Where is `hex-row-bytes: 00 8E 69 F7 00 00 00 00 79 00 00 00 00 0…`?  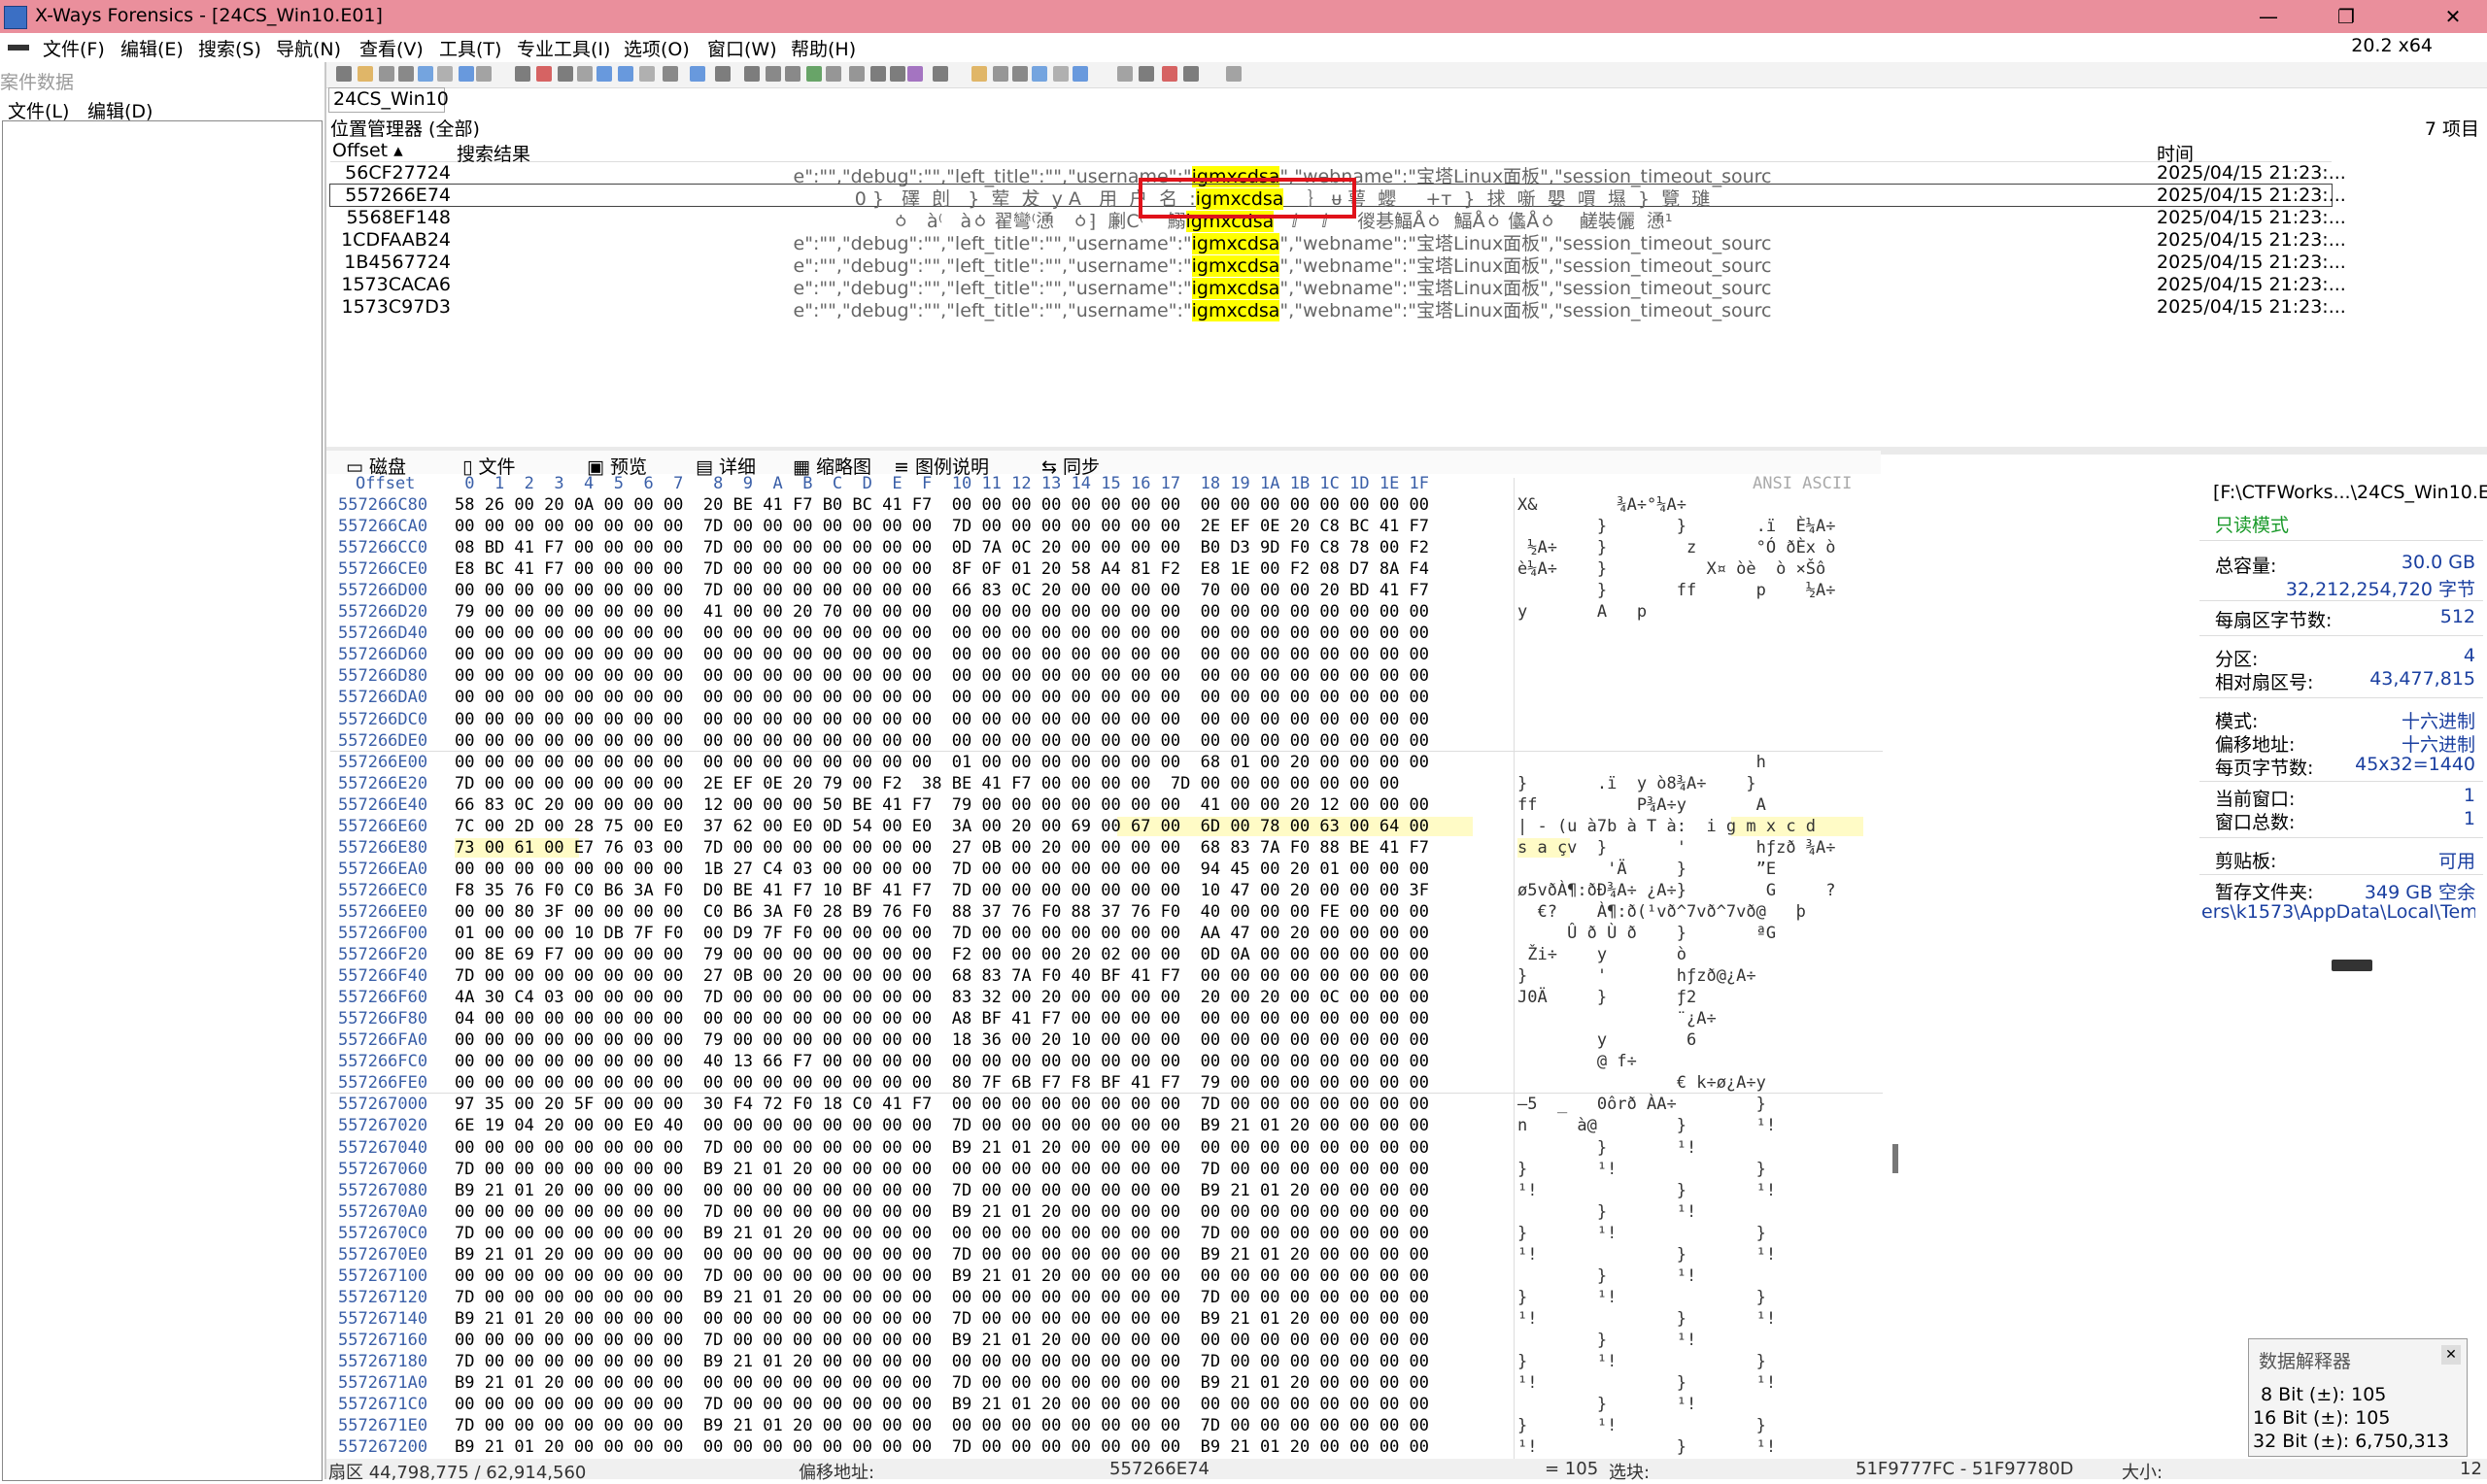 hex-row-bytes: 00 8E 69 F7 00 00 00 00 79 00 00 00 00 0… is located at coordinates (942, 955).